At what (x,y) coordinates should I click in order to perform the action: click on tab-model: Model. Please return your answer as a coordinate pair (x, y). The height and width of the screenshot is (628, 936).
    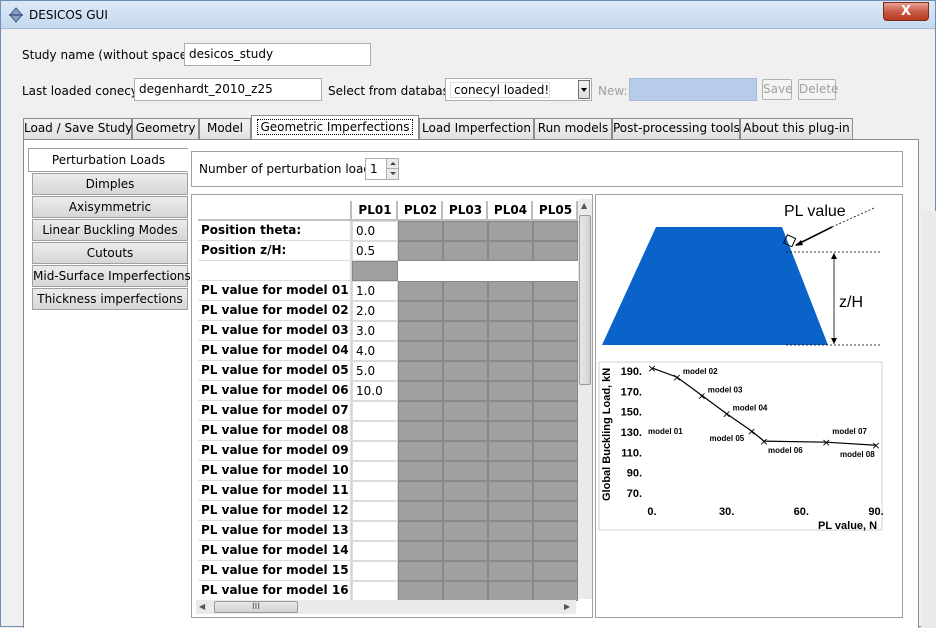
    Looking at the image, I should click on (225, 128).